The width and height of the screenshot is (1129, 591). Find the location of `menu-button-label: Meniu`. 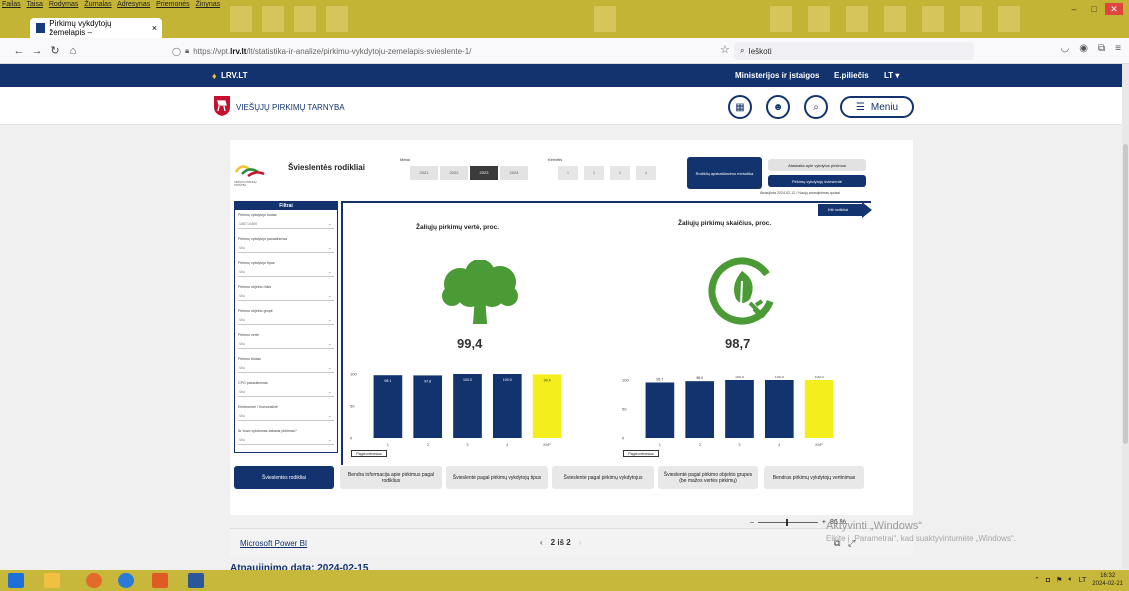

menu-button-label: Meniu is located at coordinates (884, 107).